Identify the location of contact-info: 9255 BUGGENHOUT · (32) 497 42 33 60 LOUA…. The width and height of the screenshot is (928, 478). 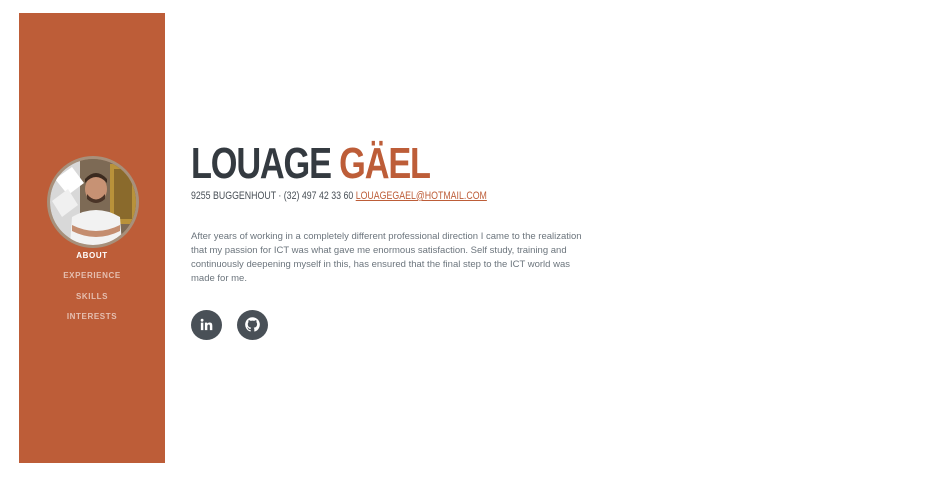
(339, 196).